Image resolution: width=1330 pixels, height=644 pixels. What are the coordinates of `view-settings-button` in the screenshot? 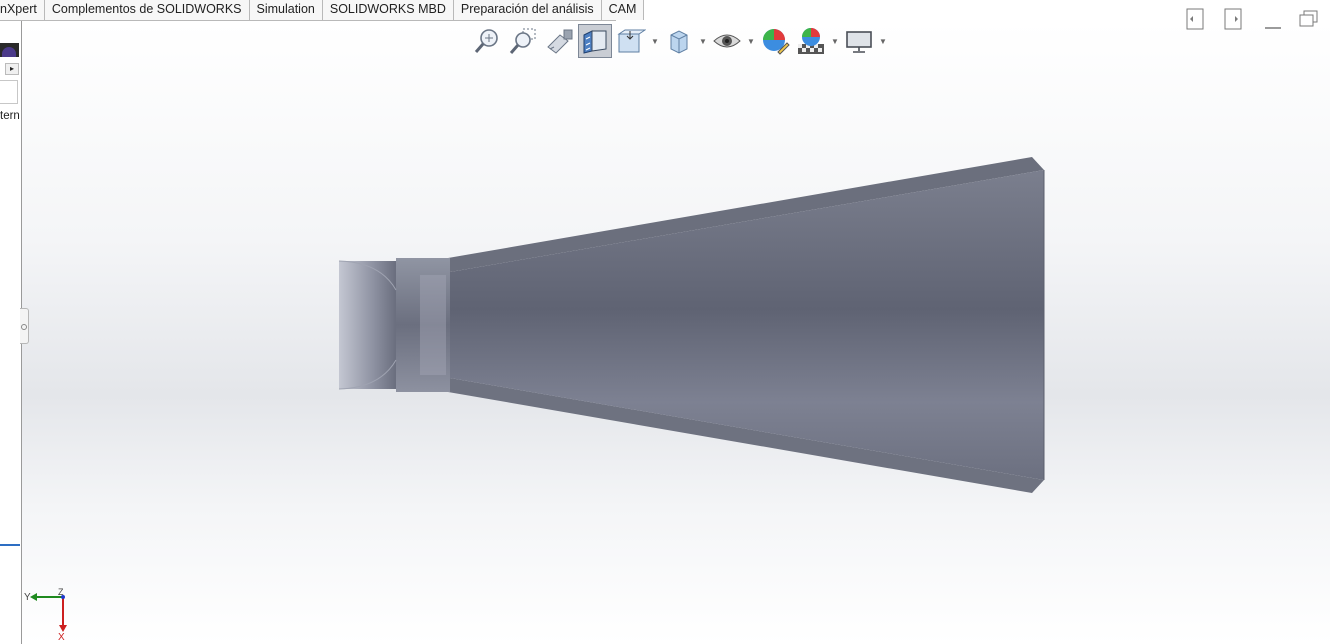 It's located at (859, 41).